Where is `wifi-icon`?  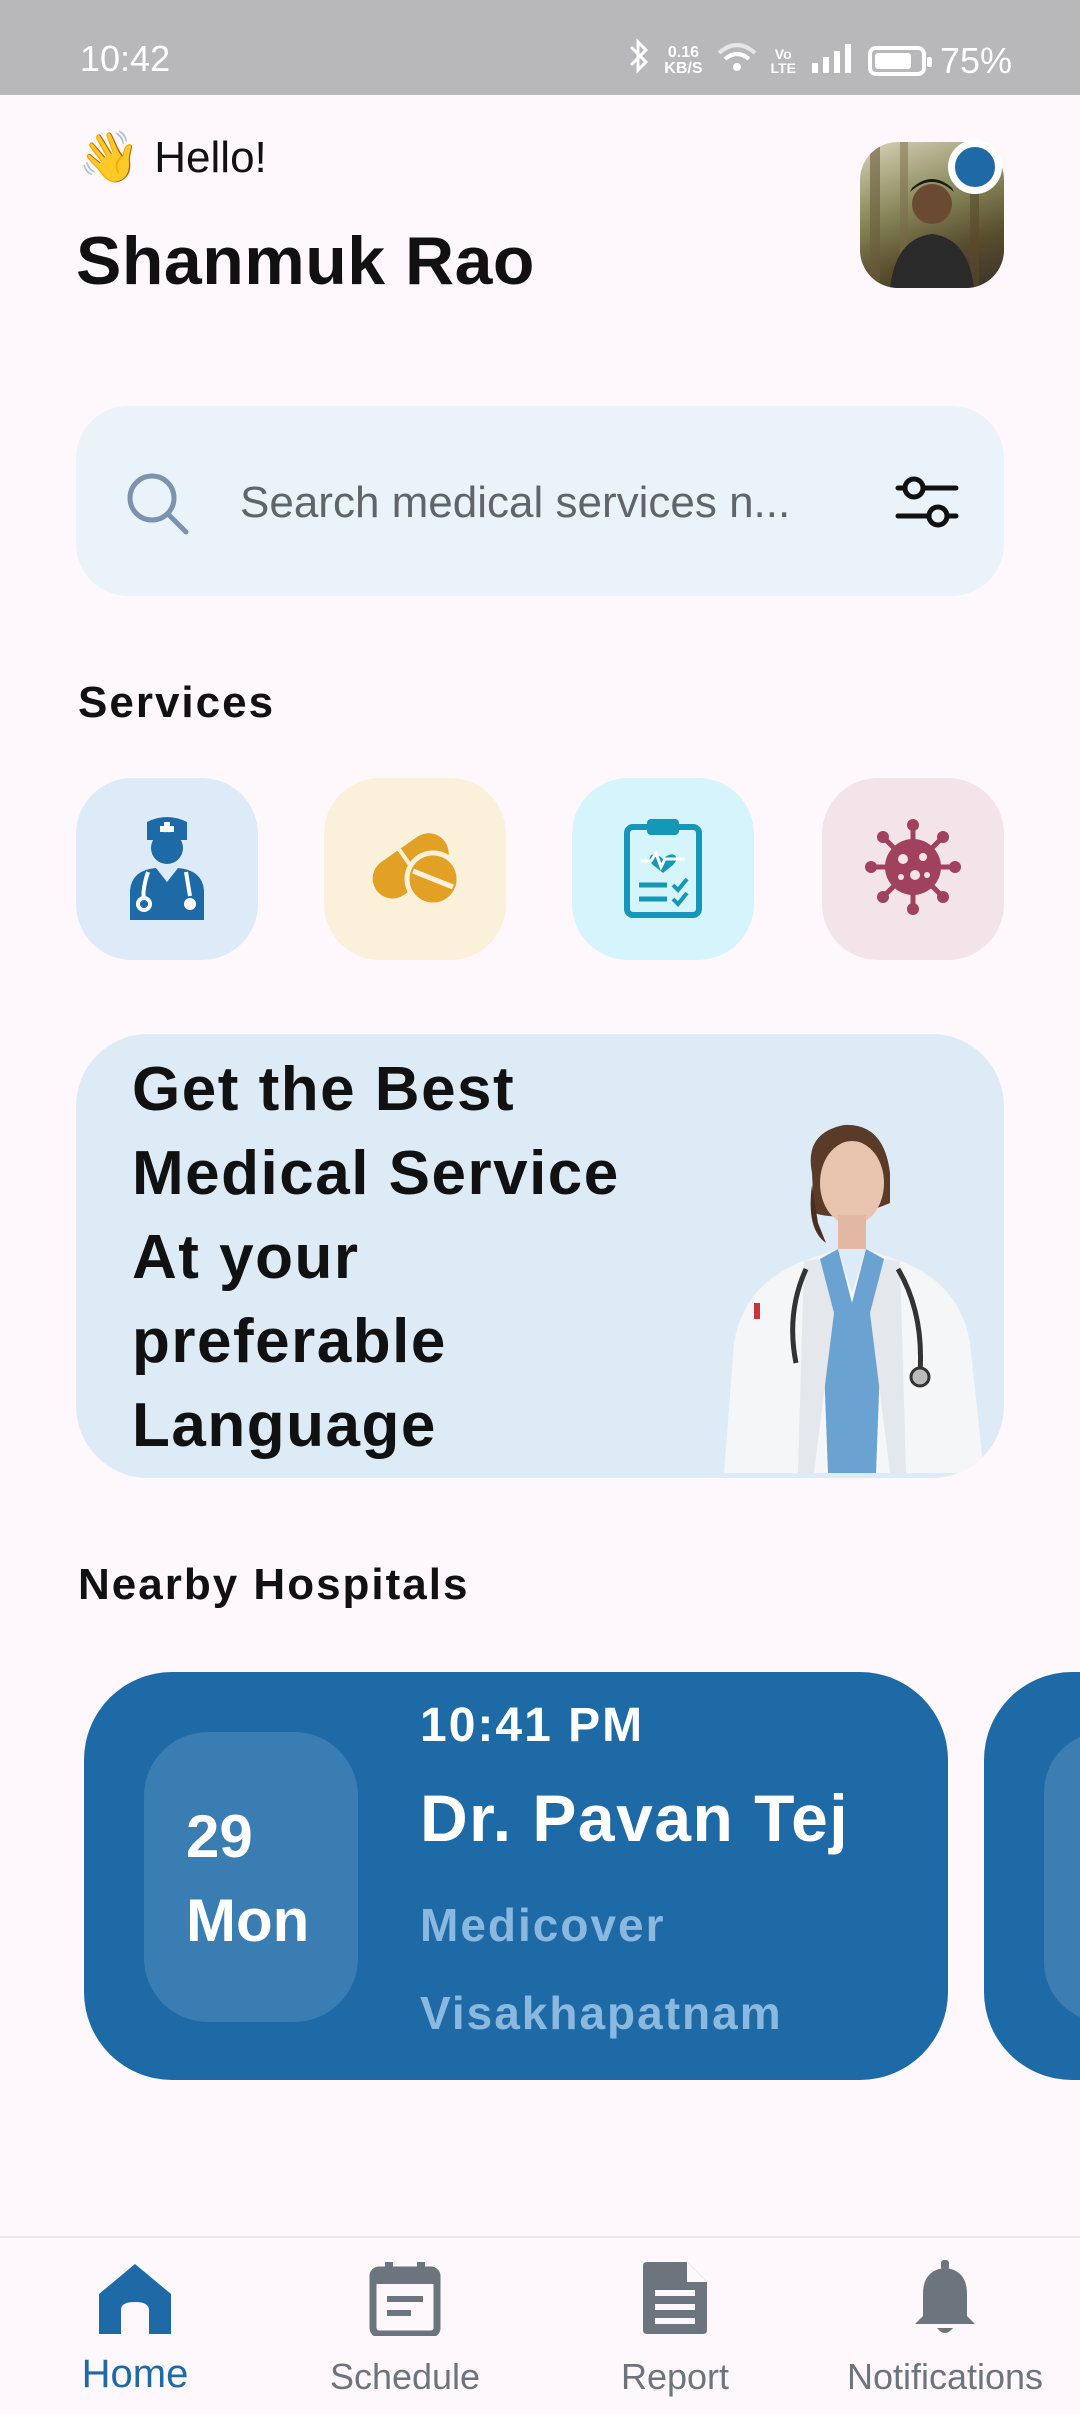
wifi-icon is located at coordinates (737, 61).